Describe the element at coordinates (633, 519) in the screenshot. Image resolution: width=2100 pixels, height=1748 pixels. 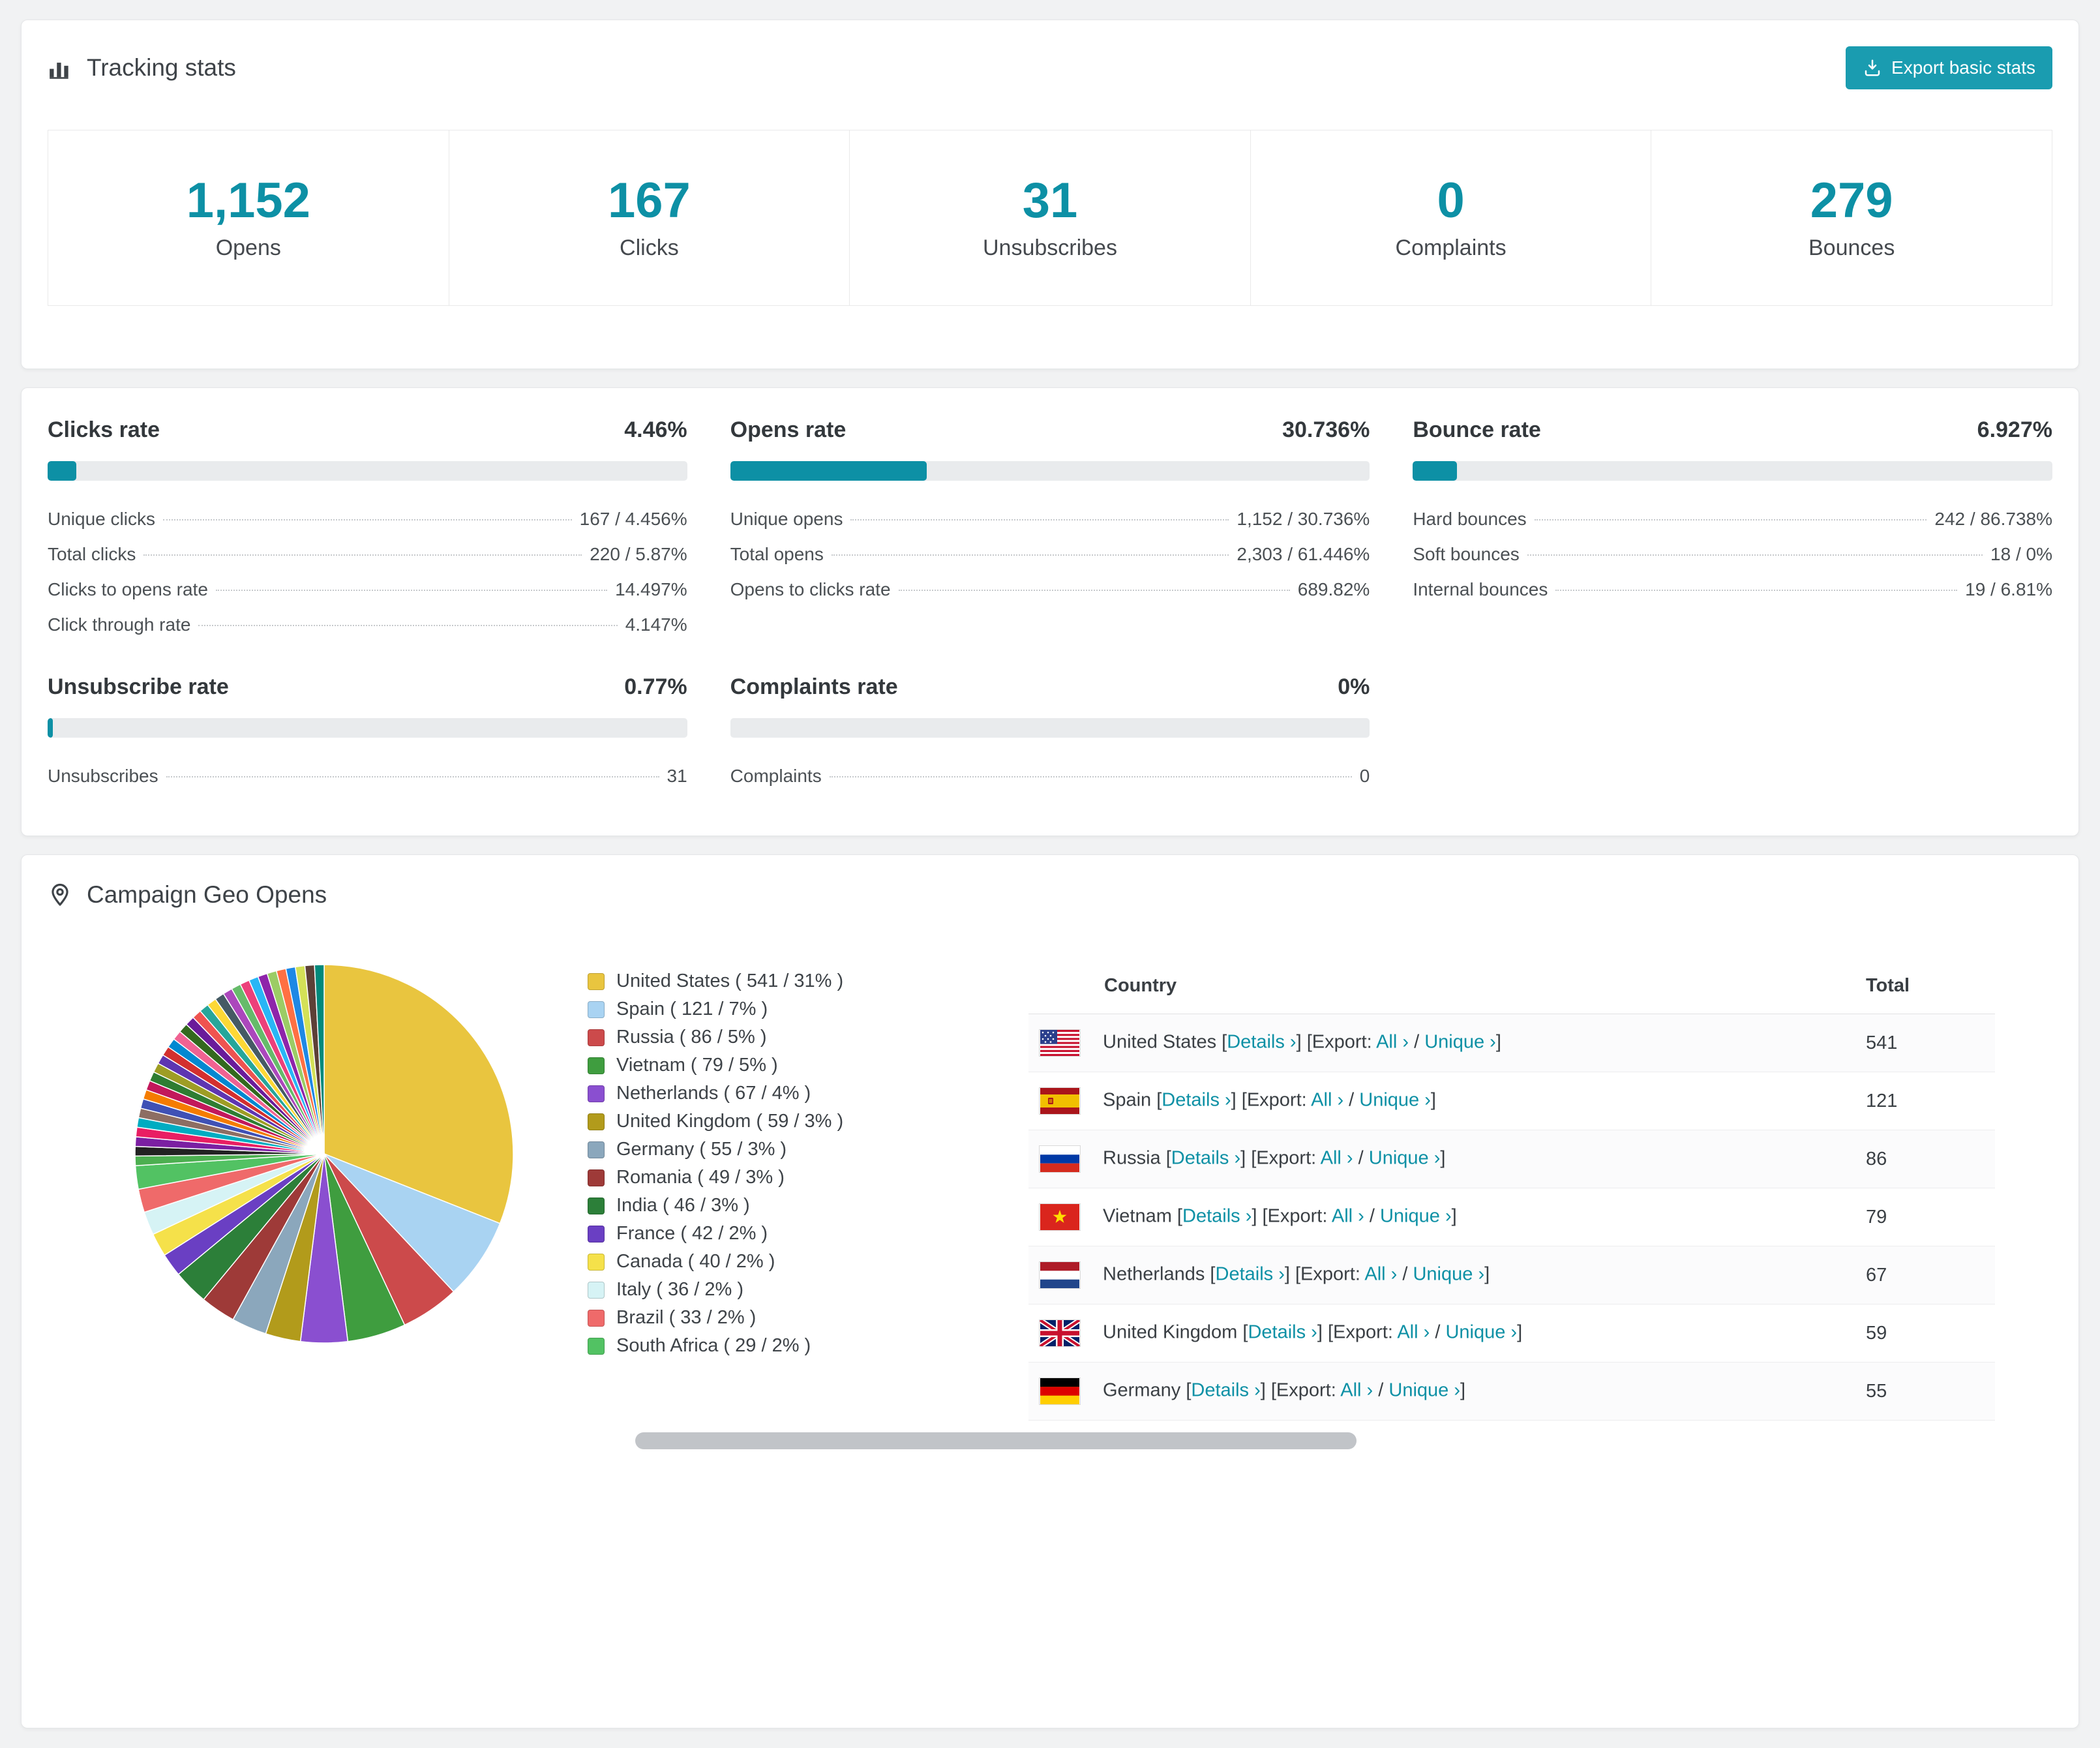
I see `rate-stat-value: 167 / 4.456%` at that location.